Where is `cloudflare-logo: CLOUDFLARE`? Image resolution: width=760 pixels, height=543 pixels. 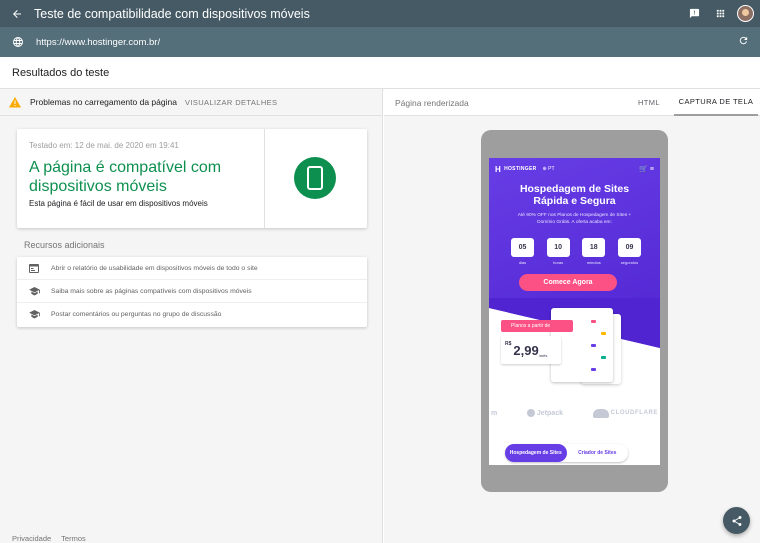 cloudflare-logo: CLOUDFLARE is located at coordinates (625, 413).